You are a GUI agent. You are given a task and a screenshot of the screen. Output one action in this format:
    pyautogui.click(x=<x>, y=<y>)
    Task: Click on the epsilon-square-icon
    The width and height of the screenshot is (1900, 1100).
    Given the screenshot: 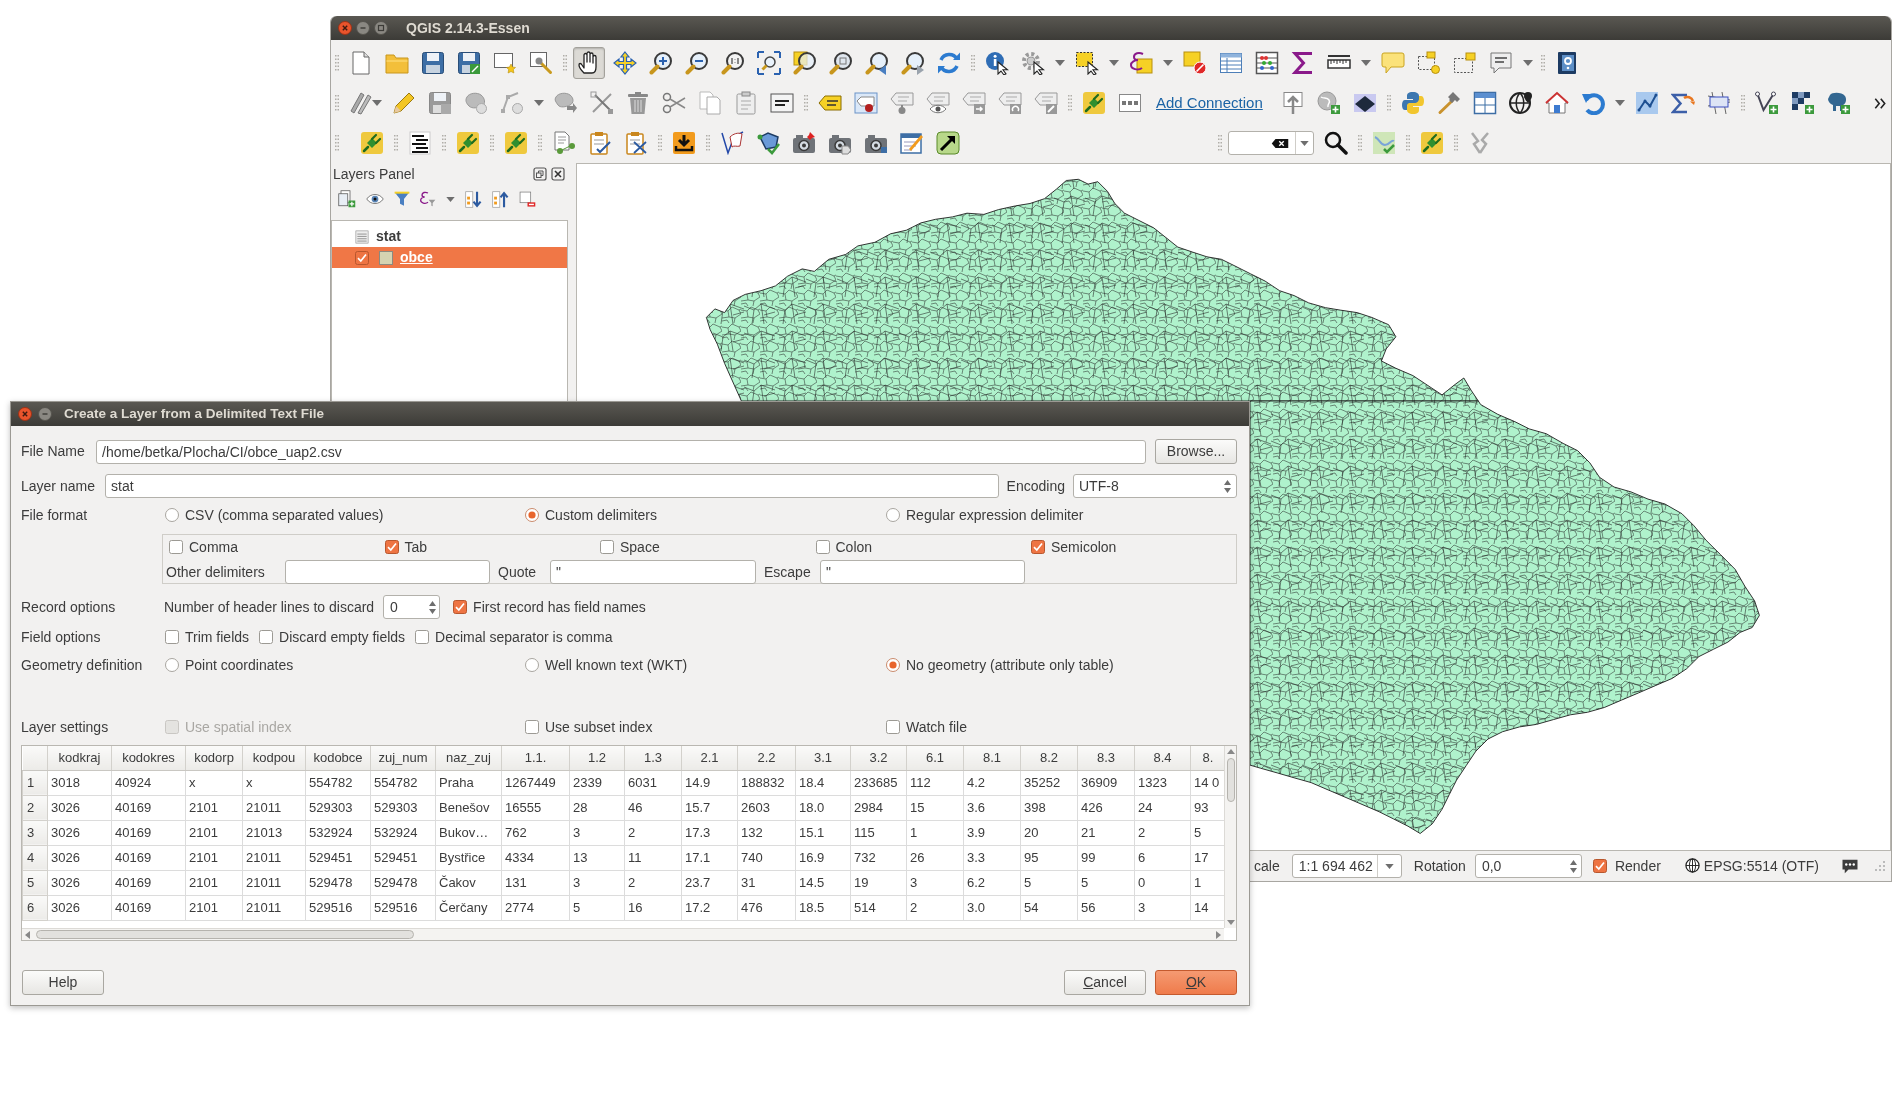 What is the action you would take?
    pyautogui.click(x=1141, y=63)
    